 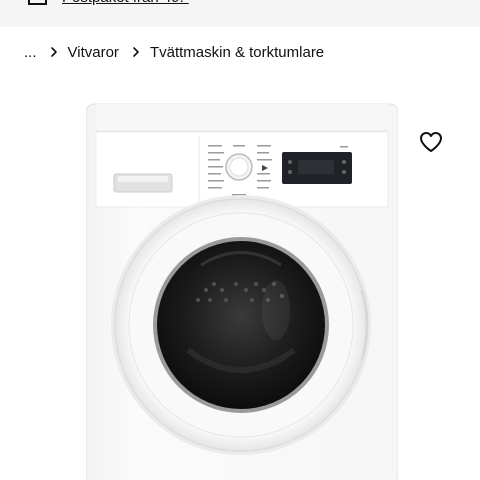 I want to click on delivery-banner: Postpaket från 49:-, so click(x=240, y=13).